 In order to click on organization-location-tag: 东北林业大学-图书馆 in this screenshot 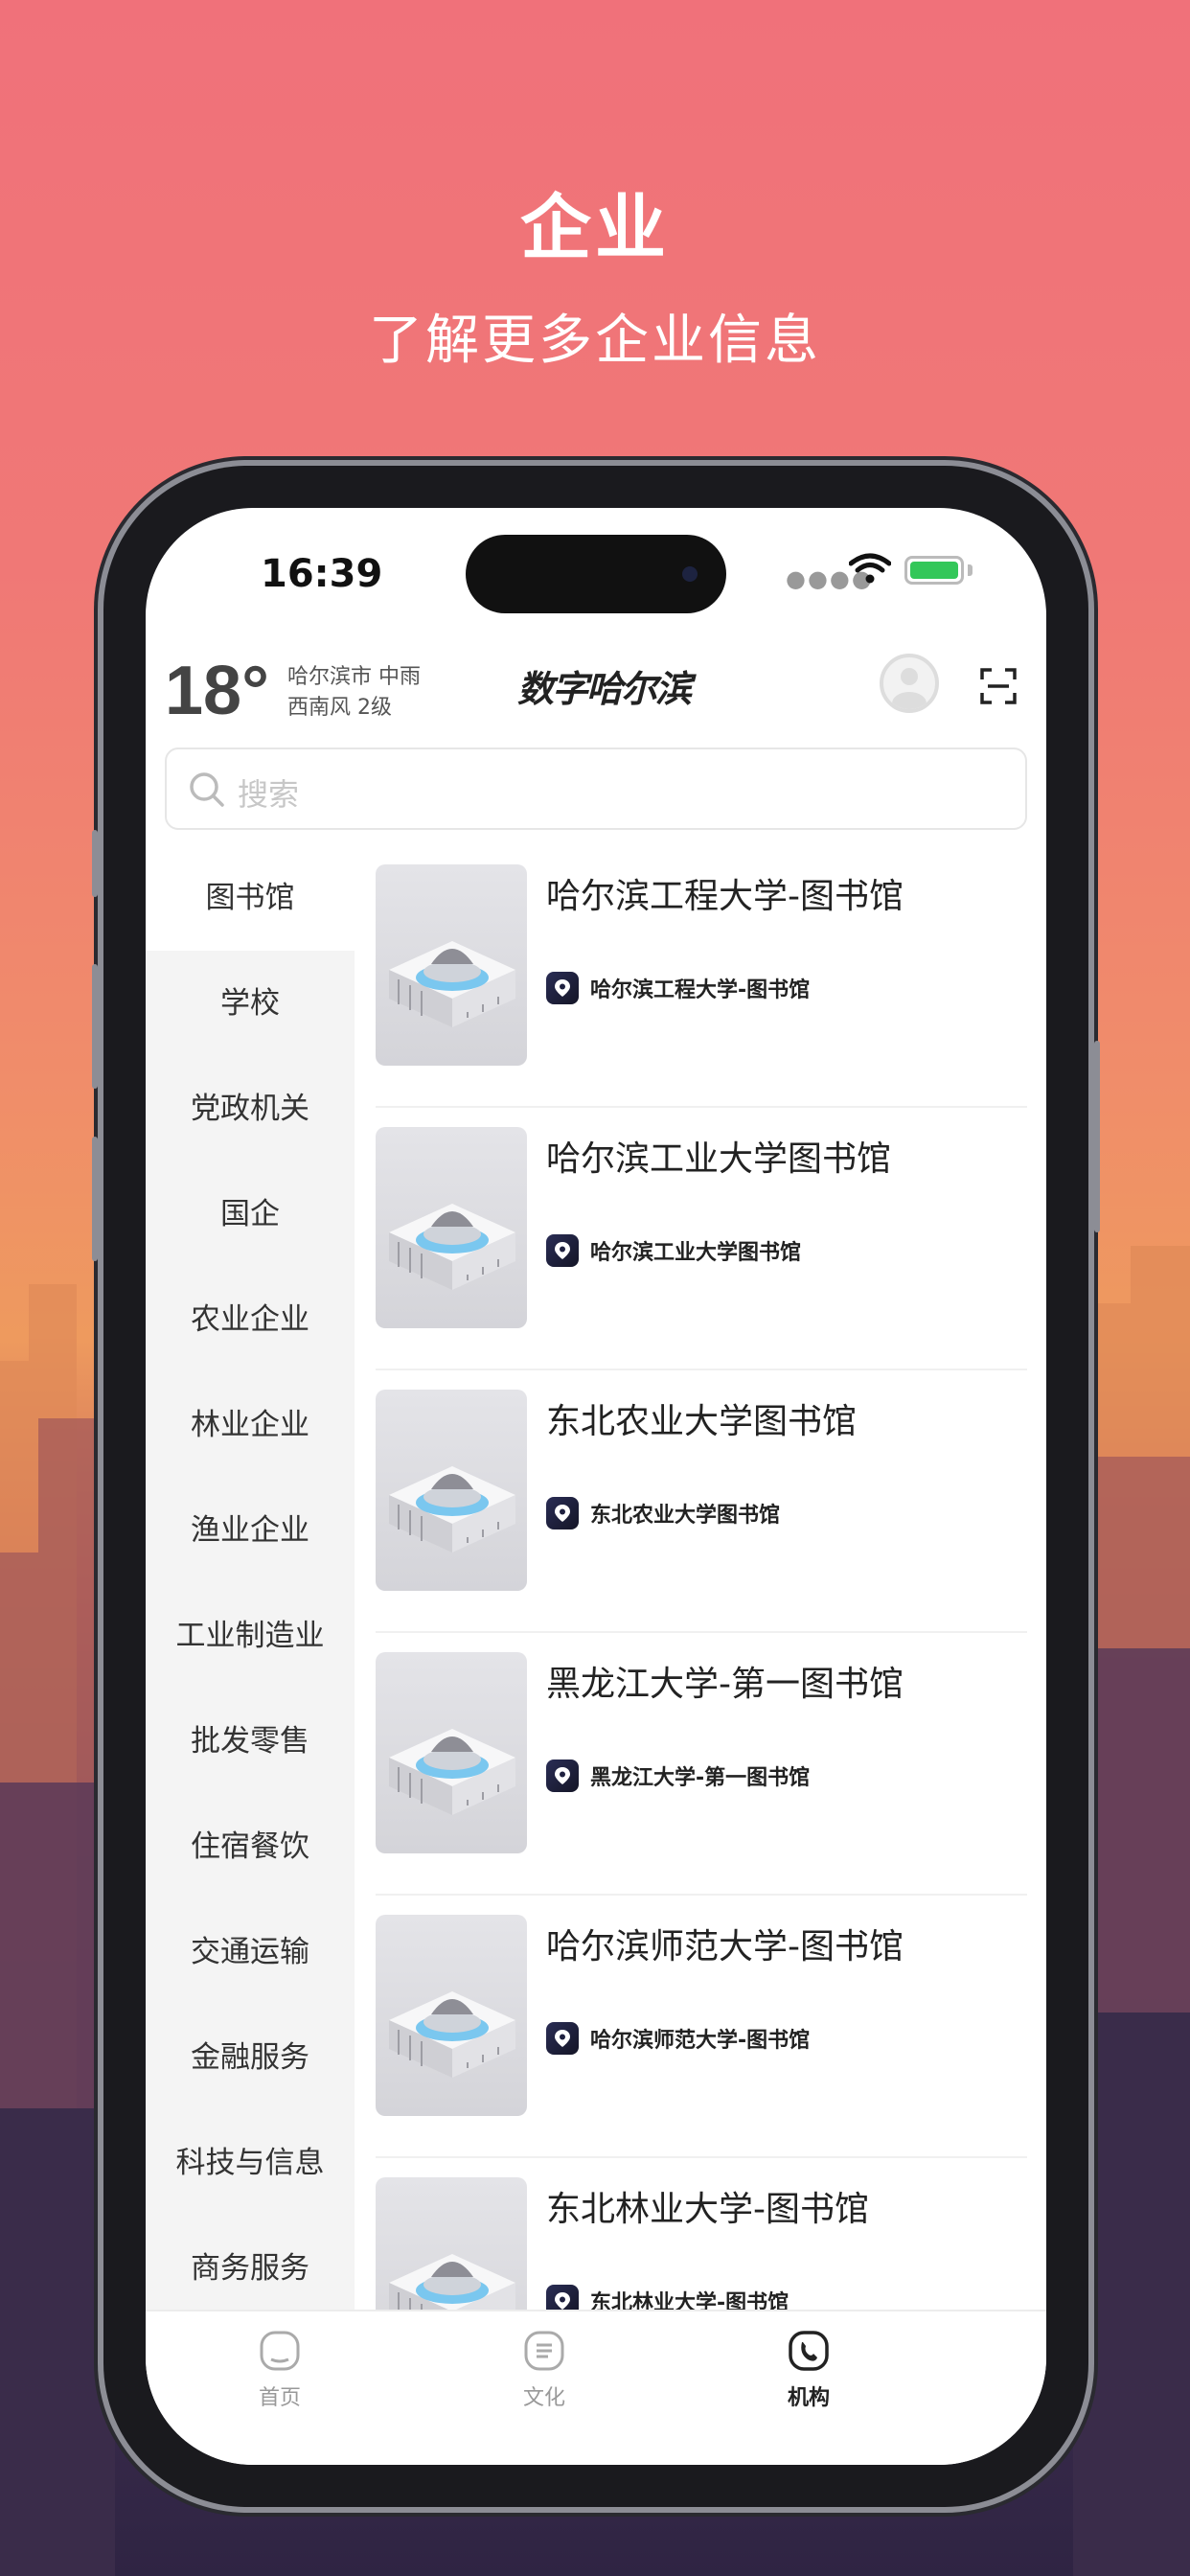, I will do `click(668, 2297)`.